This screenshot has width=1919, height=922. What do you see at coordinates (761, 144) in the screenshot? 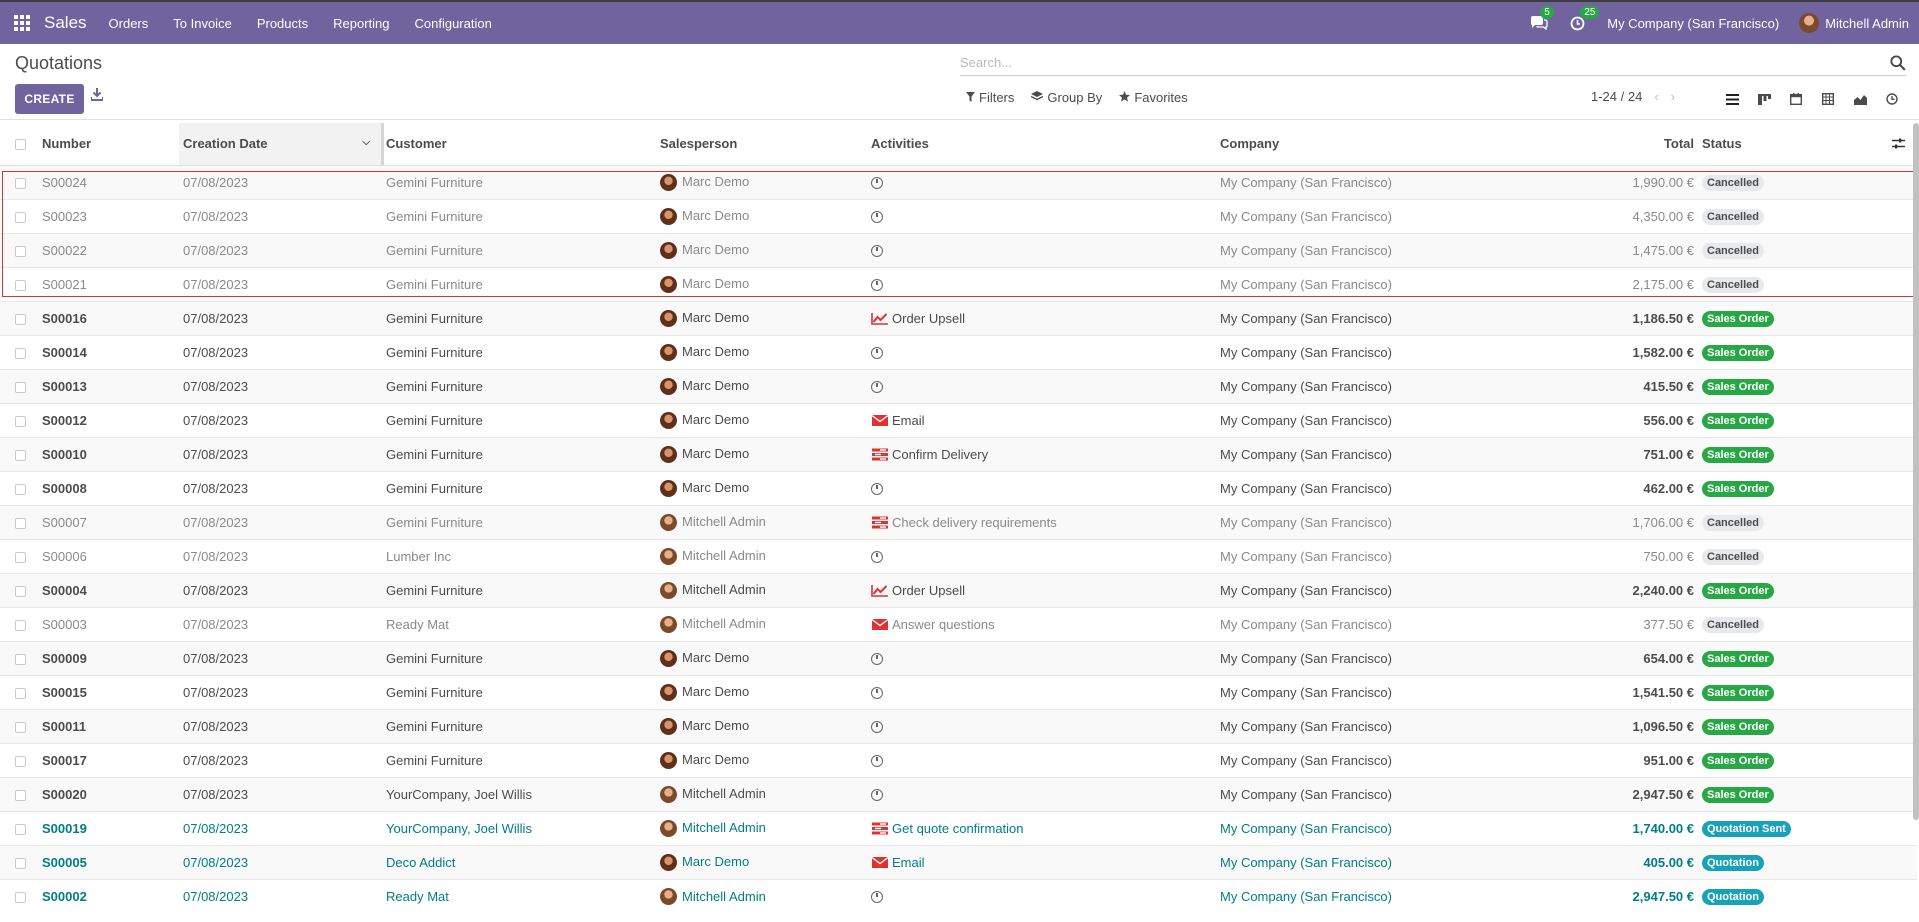
I see `column-salesperson: Salesperson` at bounding box center [761, 144].